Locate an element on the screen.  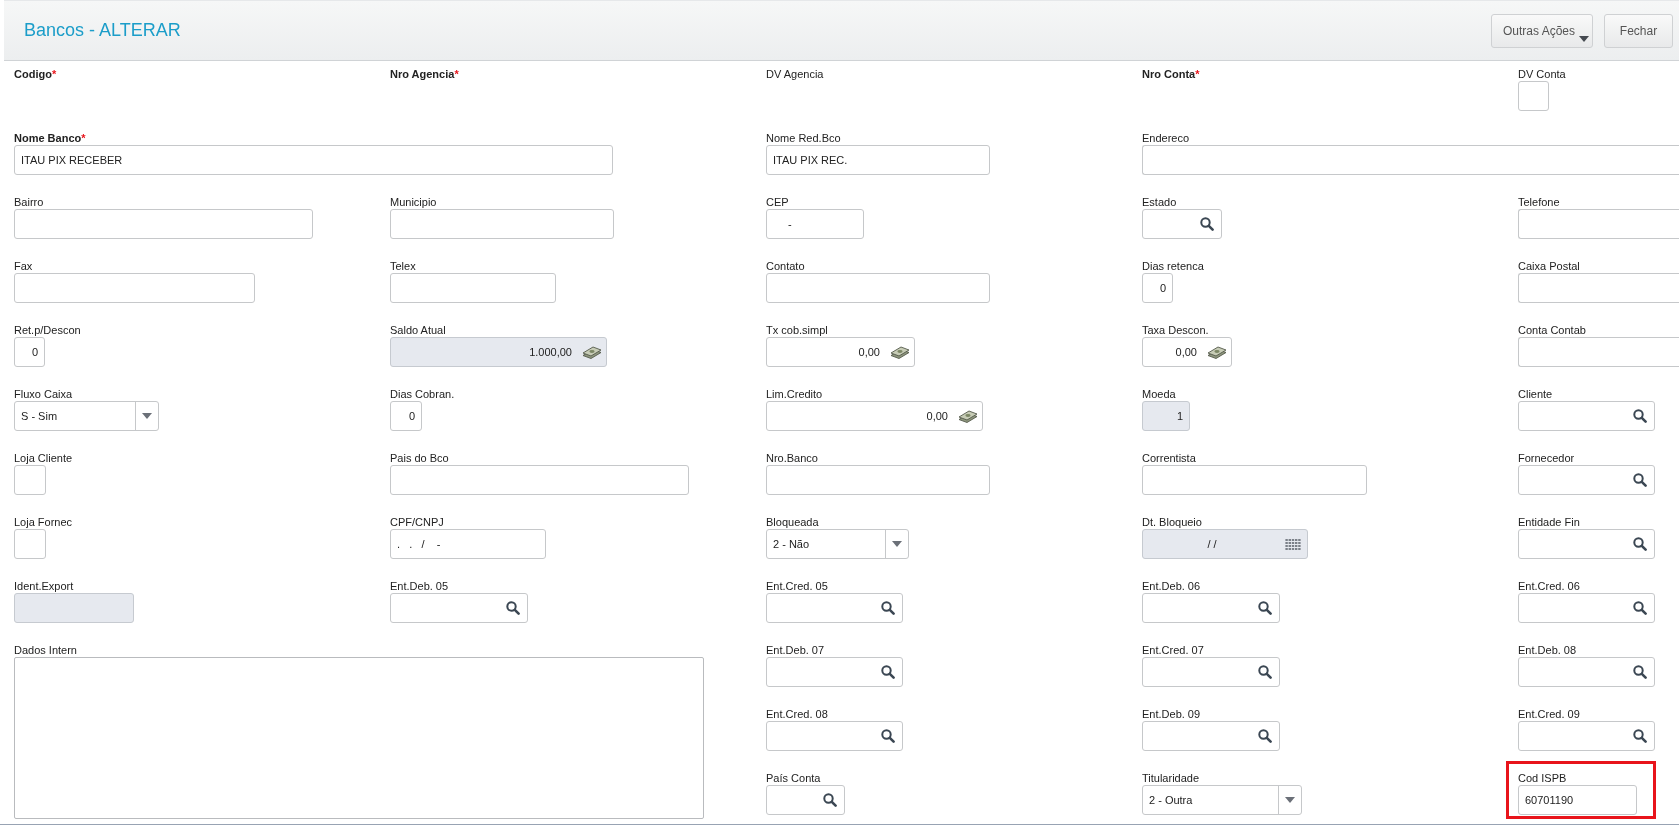
close-button: Fechar is located at coordinates (1638, 30).